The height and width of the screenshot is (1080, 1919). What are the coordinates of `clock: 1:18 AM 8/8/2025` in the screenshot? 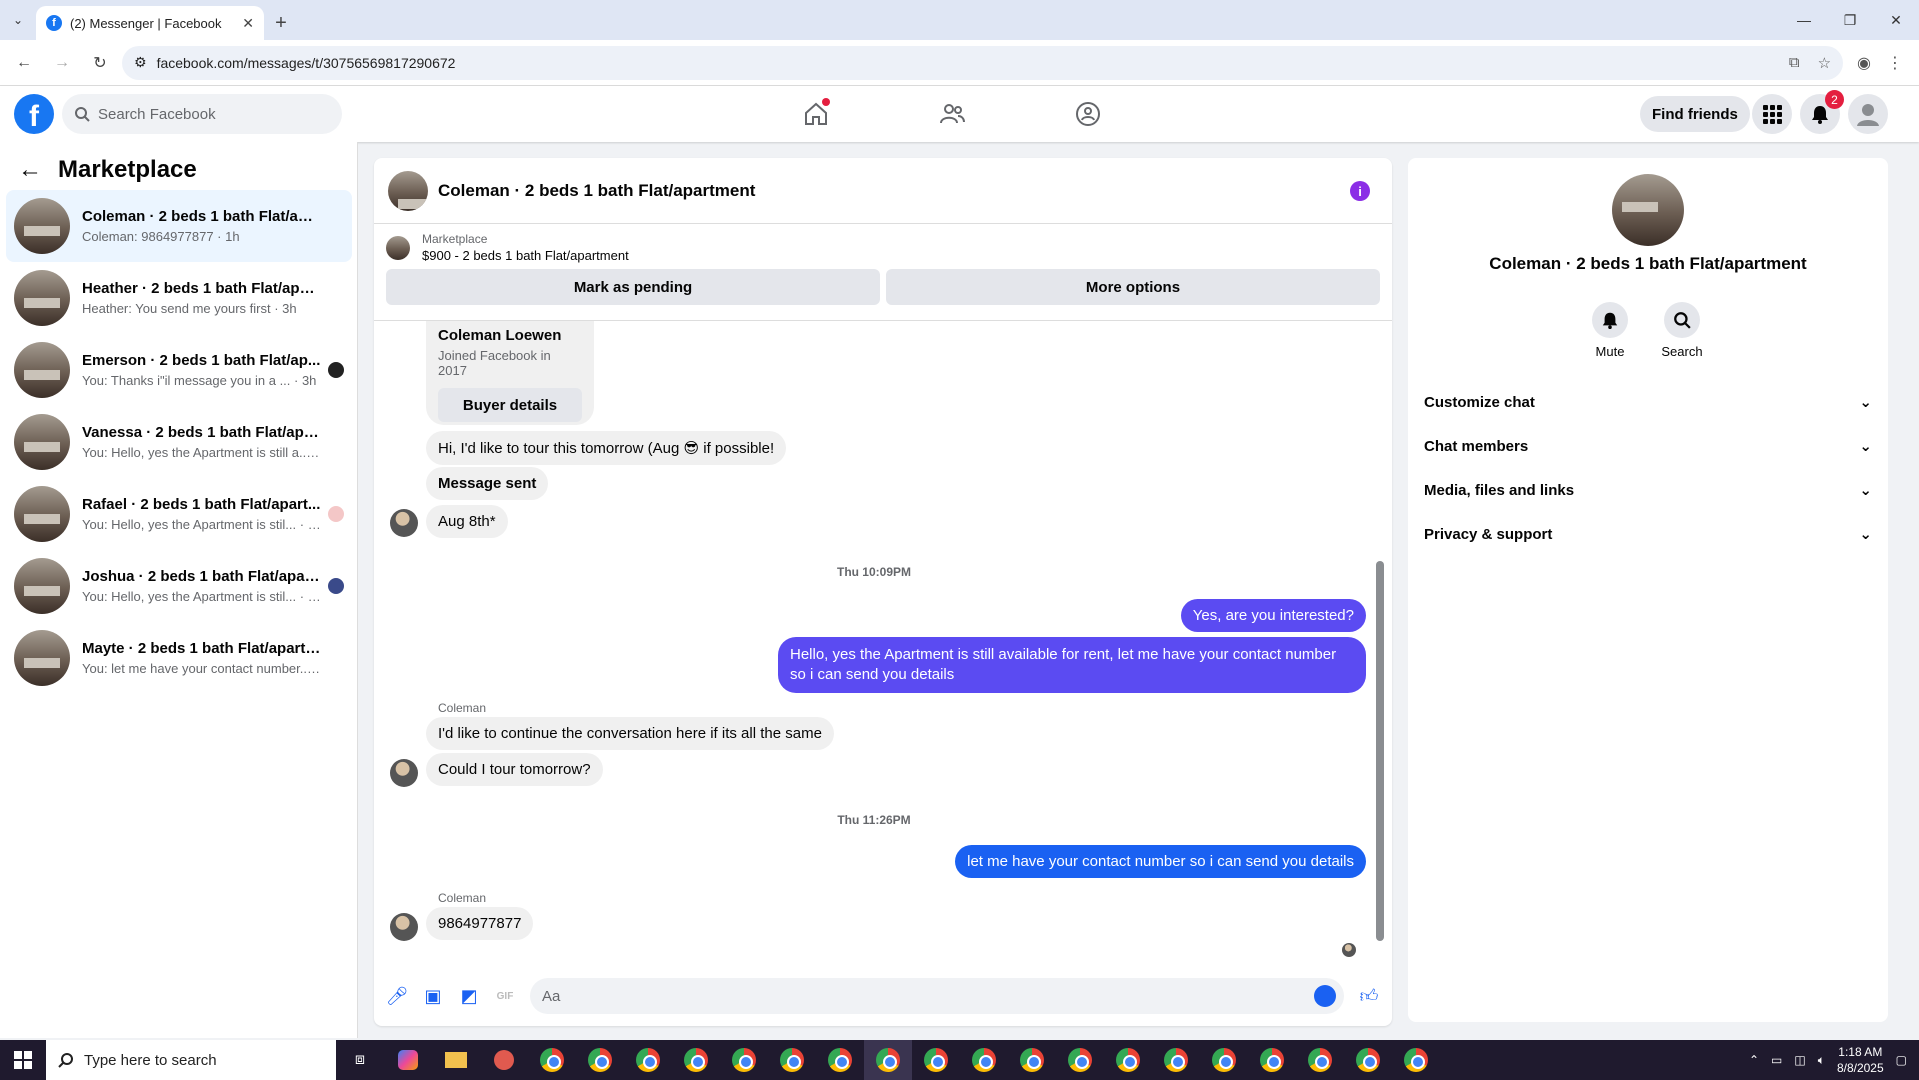 It's located at (1860, 1060).